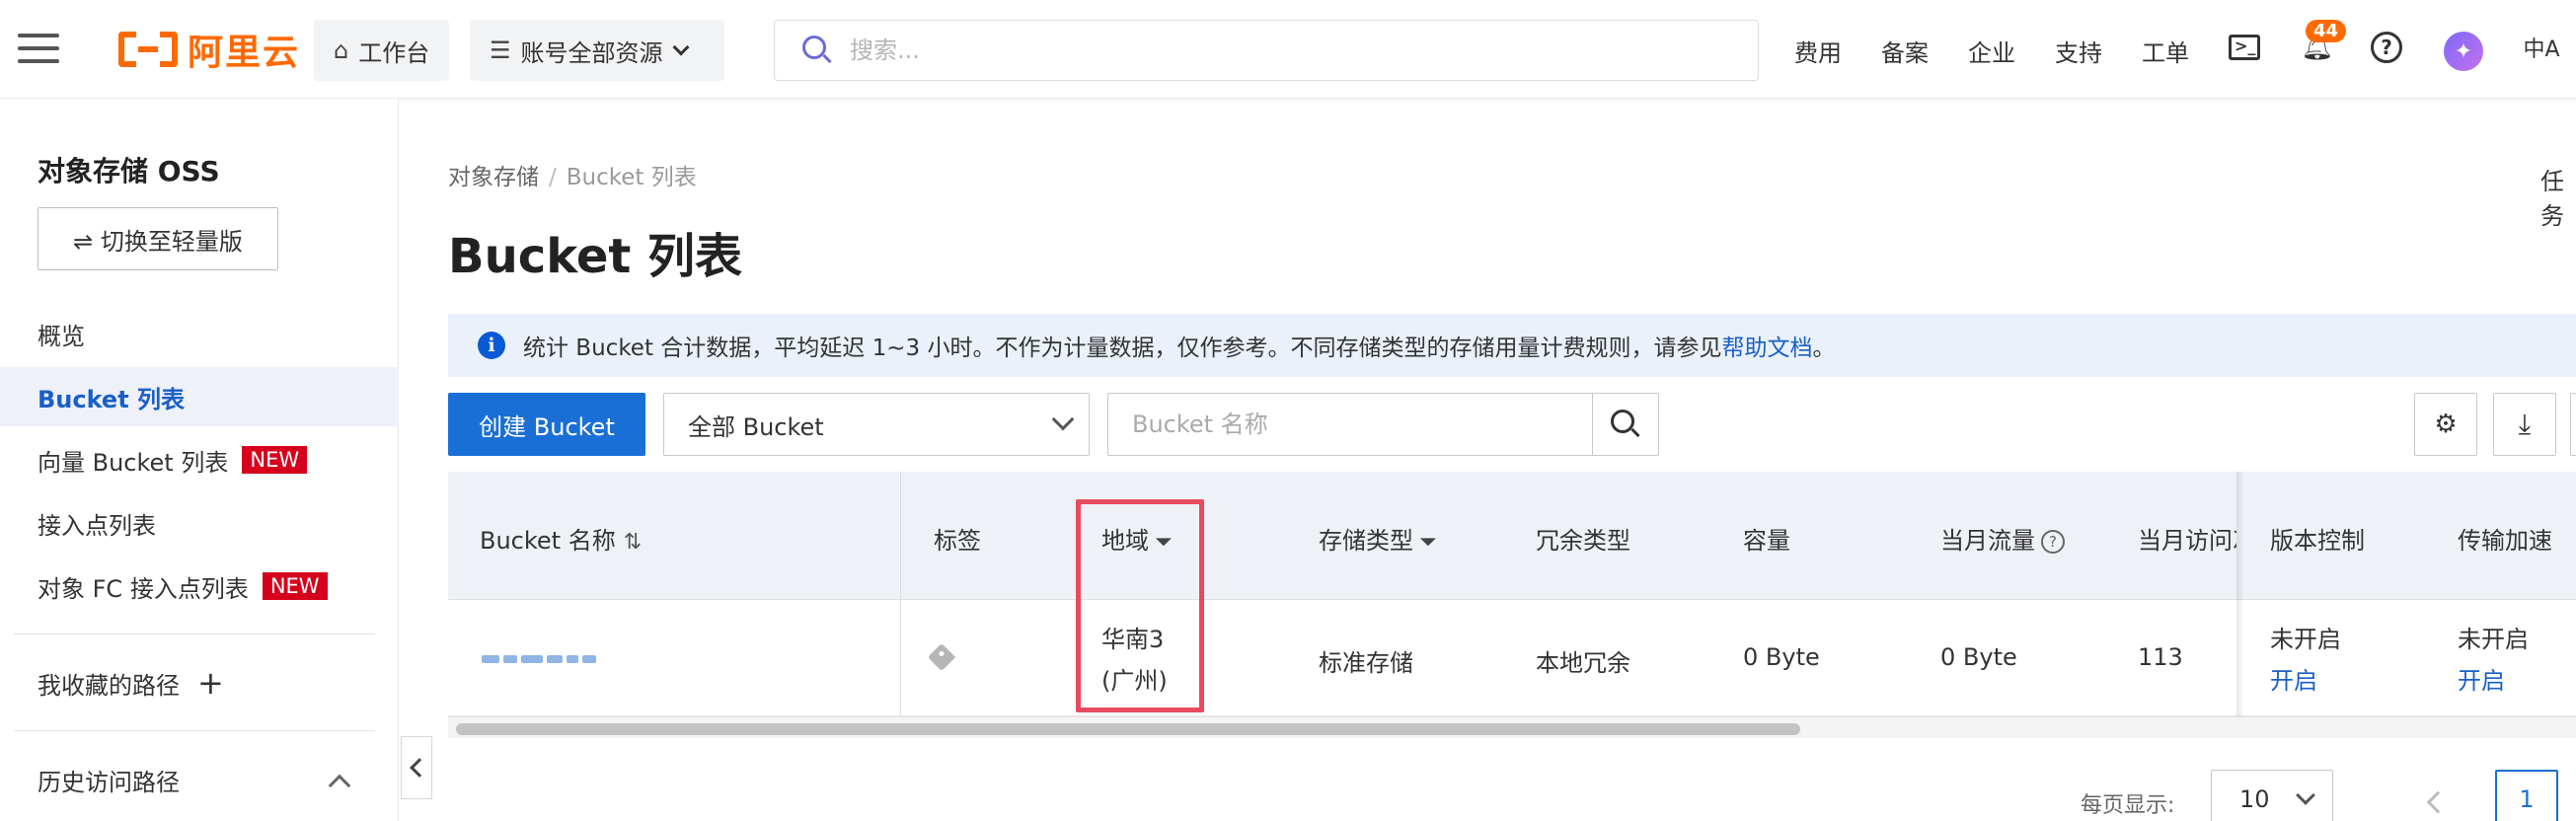 This screenshot has width=2576, height=821. Describe the element at coordinates (493, 177) in the screenshot. I see `breadcrumb-root: 对象存储` at that location.